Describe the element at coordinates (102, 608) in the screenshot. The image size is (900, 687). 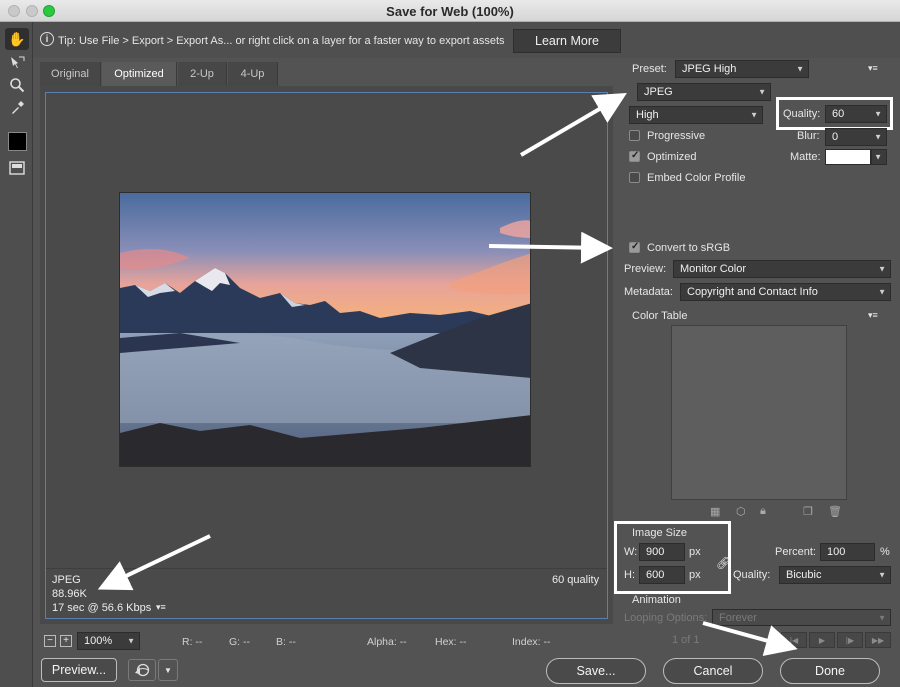
I see `preview-download-time: 17 sec @ 56.6 Kbps` at that location.